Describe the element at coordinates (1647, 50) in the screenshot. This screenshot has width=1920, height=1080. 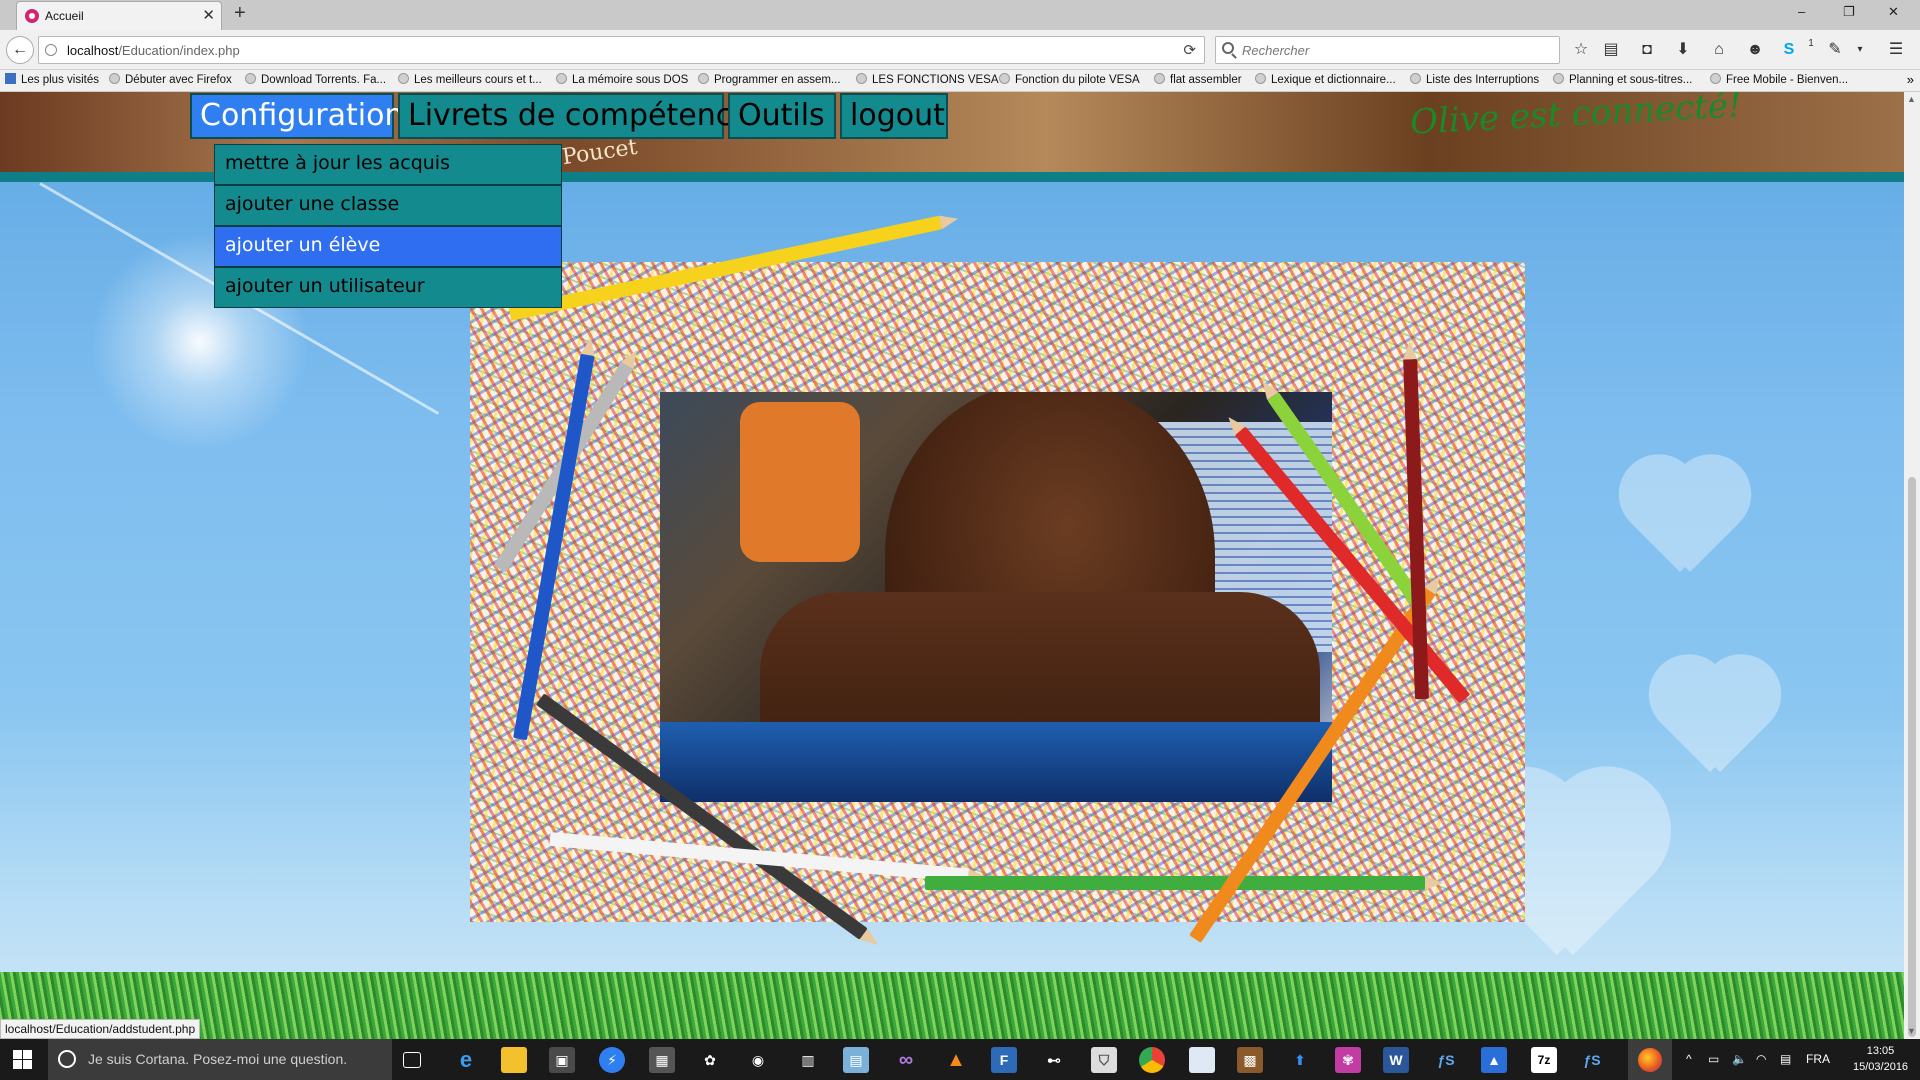
I see `pocket-icon: ◘` at that location.